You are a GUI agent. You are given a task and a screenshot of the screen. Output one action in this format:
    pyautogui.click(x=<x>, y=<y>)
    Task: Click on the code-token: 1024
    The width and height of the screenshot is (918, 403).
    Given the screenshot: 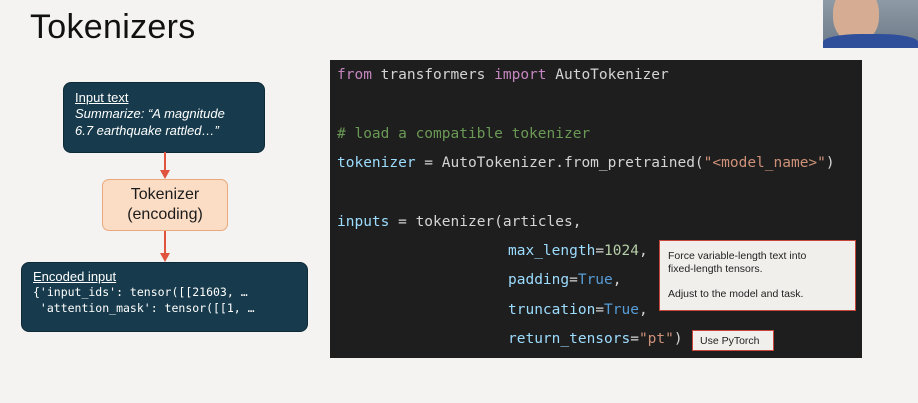 What is the action you would take?
    pyautogui.click(x=621, y=251)
    